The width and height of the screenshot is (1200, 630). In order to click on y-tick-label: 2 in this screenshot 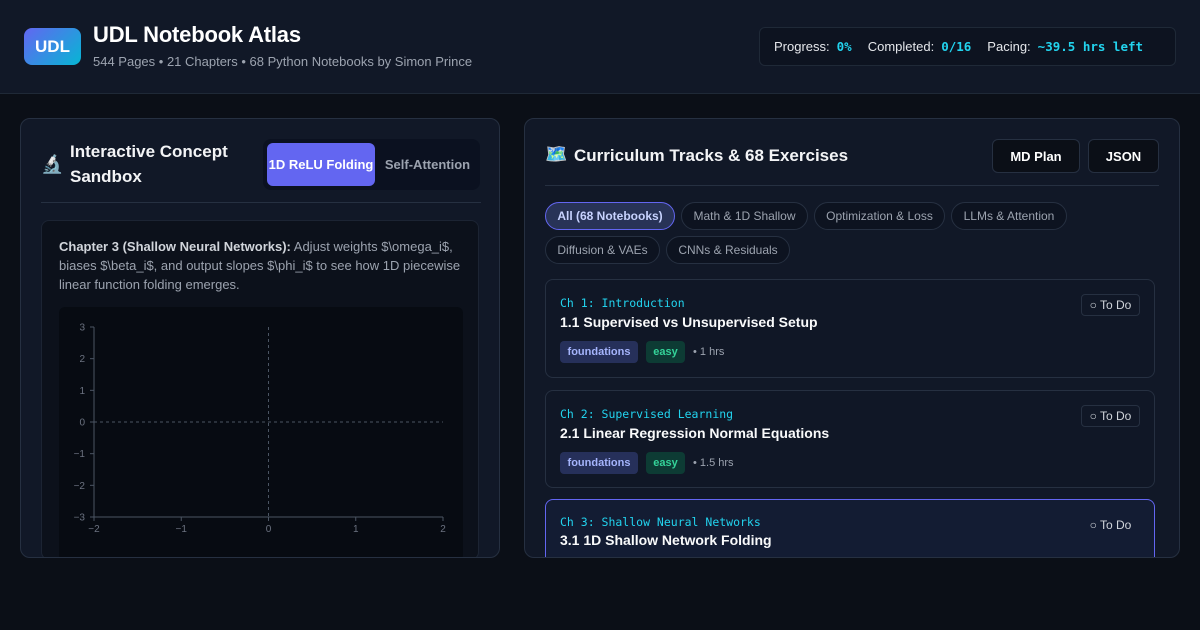, I will do `click(82, 359)`.